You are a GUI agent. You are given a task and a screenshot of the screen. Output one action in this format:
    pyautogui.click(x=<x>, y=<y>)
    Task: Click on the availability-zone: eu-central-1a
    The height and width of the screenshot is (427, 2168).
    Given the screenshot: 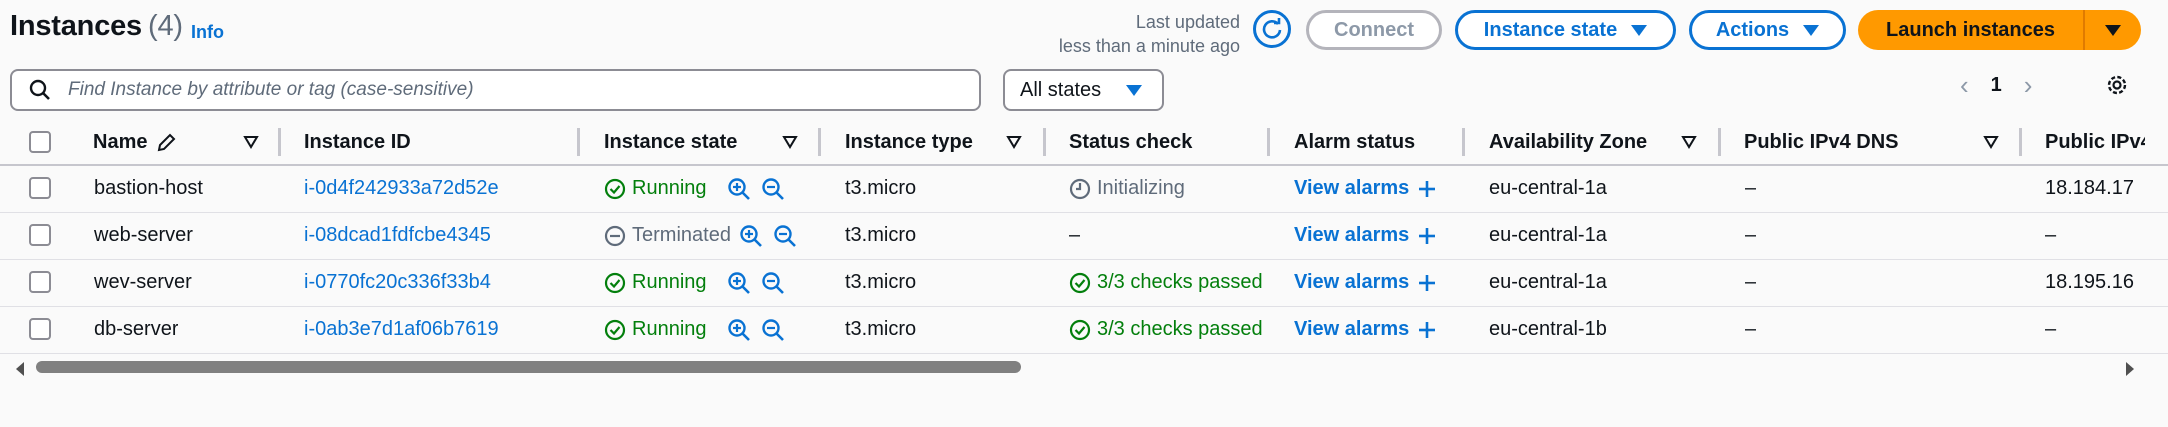 What is the action you would take?
    pyautogui.click(x=1548, y=235)
    